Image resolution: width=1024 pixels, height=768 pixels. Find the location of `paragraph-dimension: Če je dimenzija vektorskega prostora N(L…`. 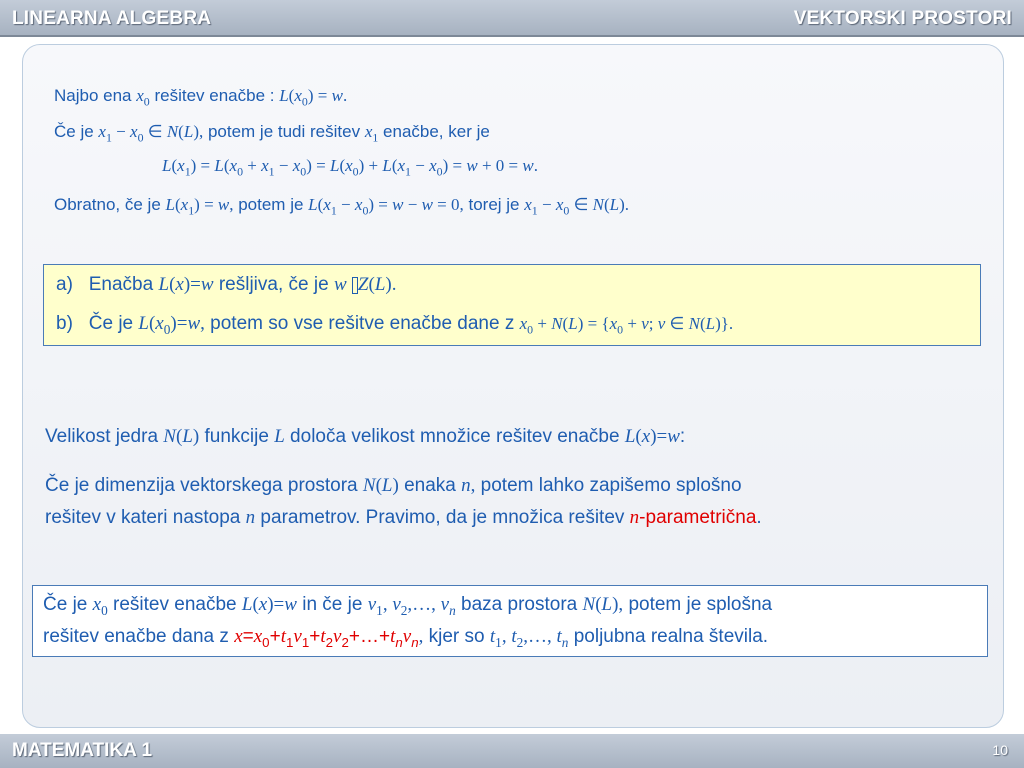

paragraph-dimension: Če je dimenzija vektorskega prostora N(L… is located at coordinates (403, 501).